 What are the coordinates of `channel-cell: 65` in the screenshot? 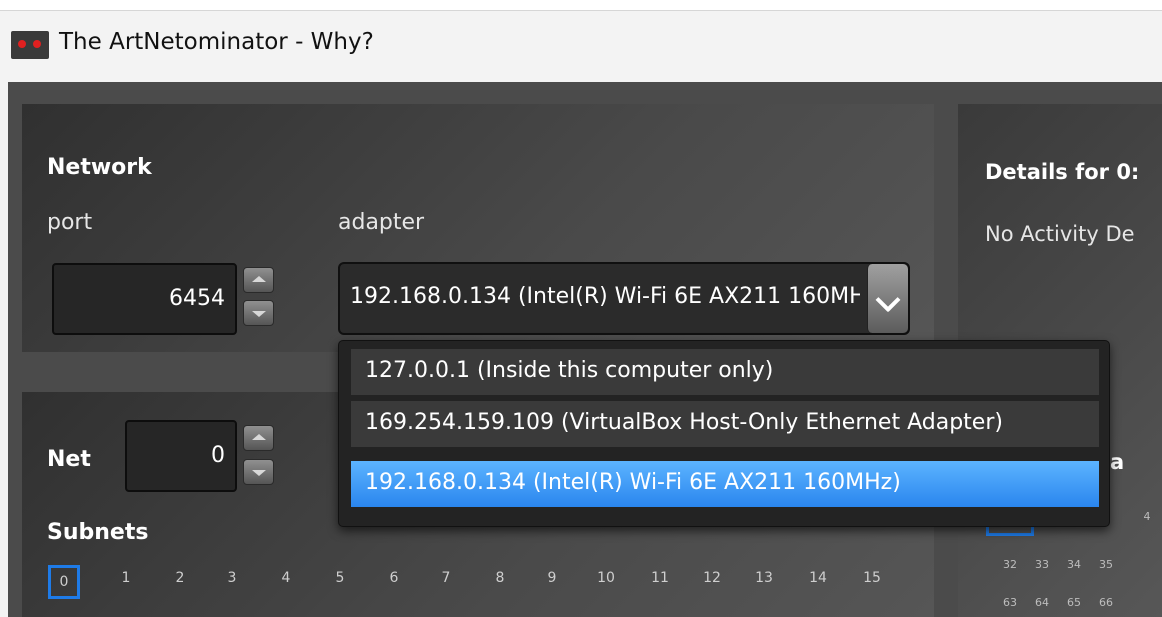 It's located at (1074, 602).